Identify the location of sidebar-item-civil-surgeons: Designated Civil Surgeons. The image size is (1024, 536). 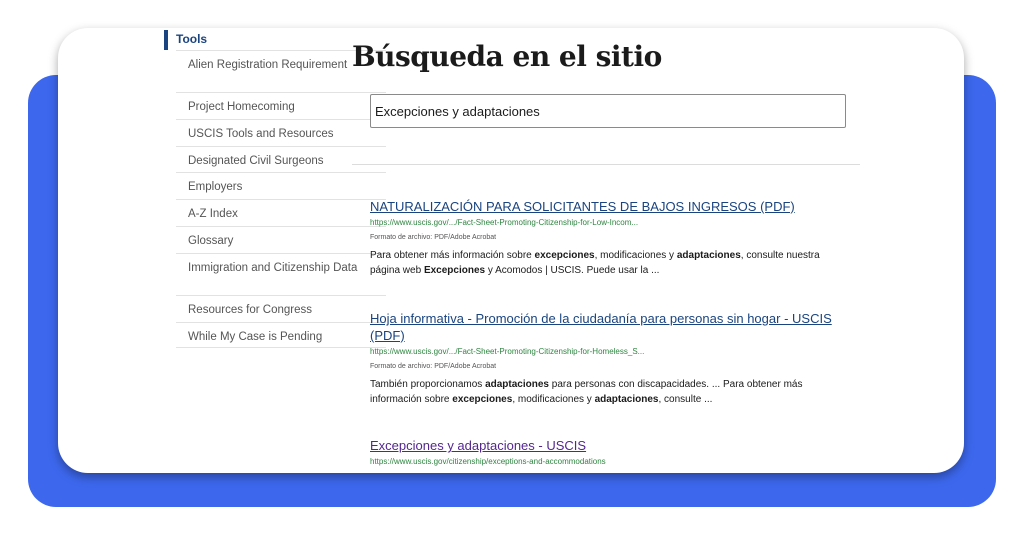
(281, 159).